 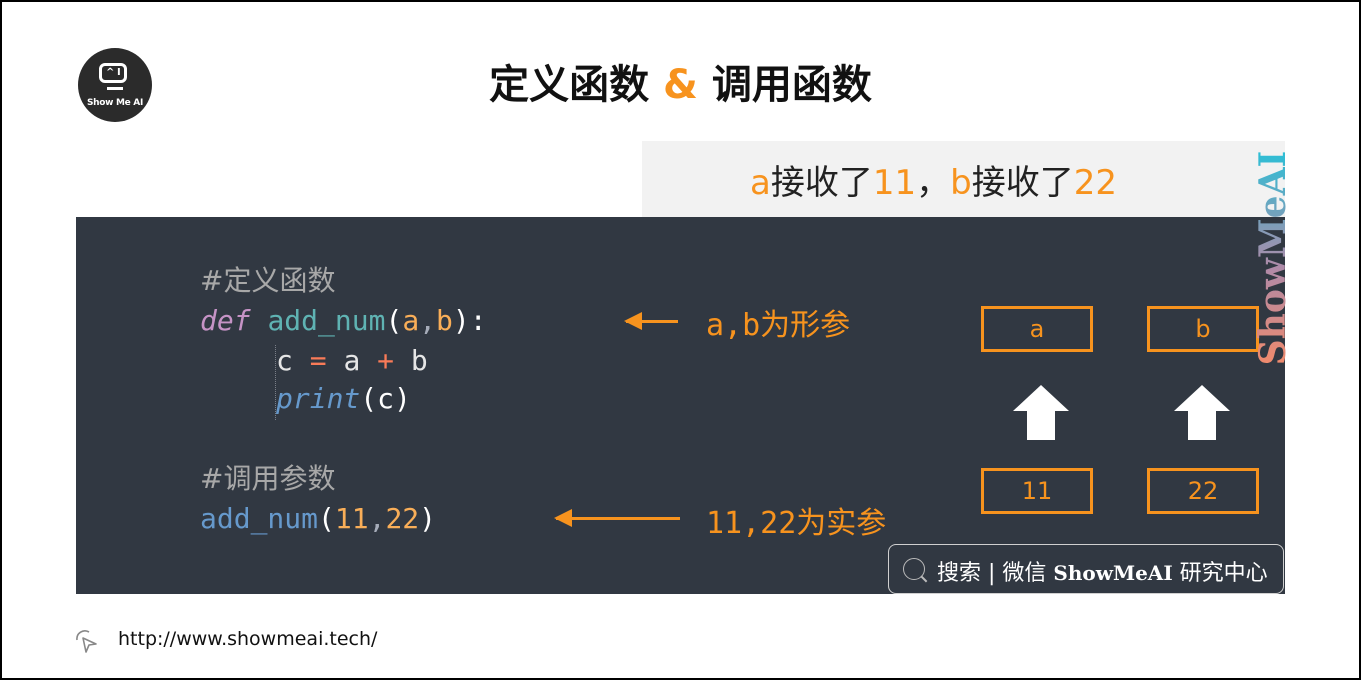 What do you see at coordinates (1220, 573) in the screenshot?
I see `badge-suffix: 研究中心` at bounding box center [1220, 573].